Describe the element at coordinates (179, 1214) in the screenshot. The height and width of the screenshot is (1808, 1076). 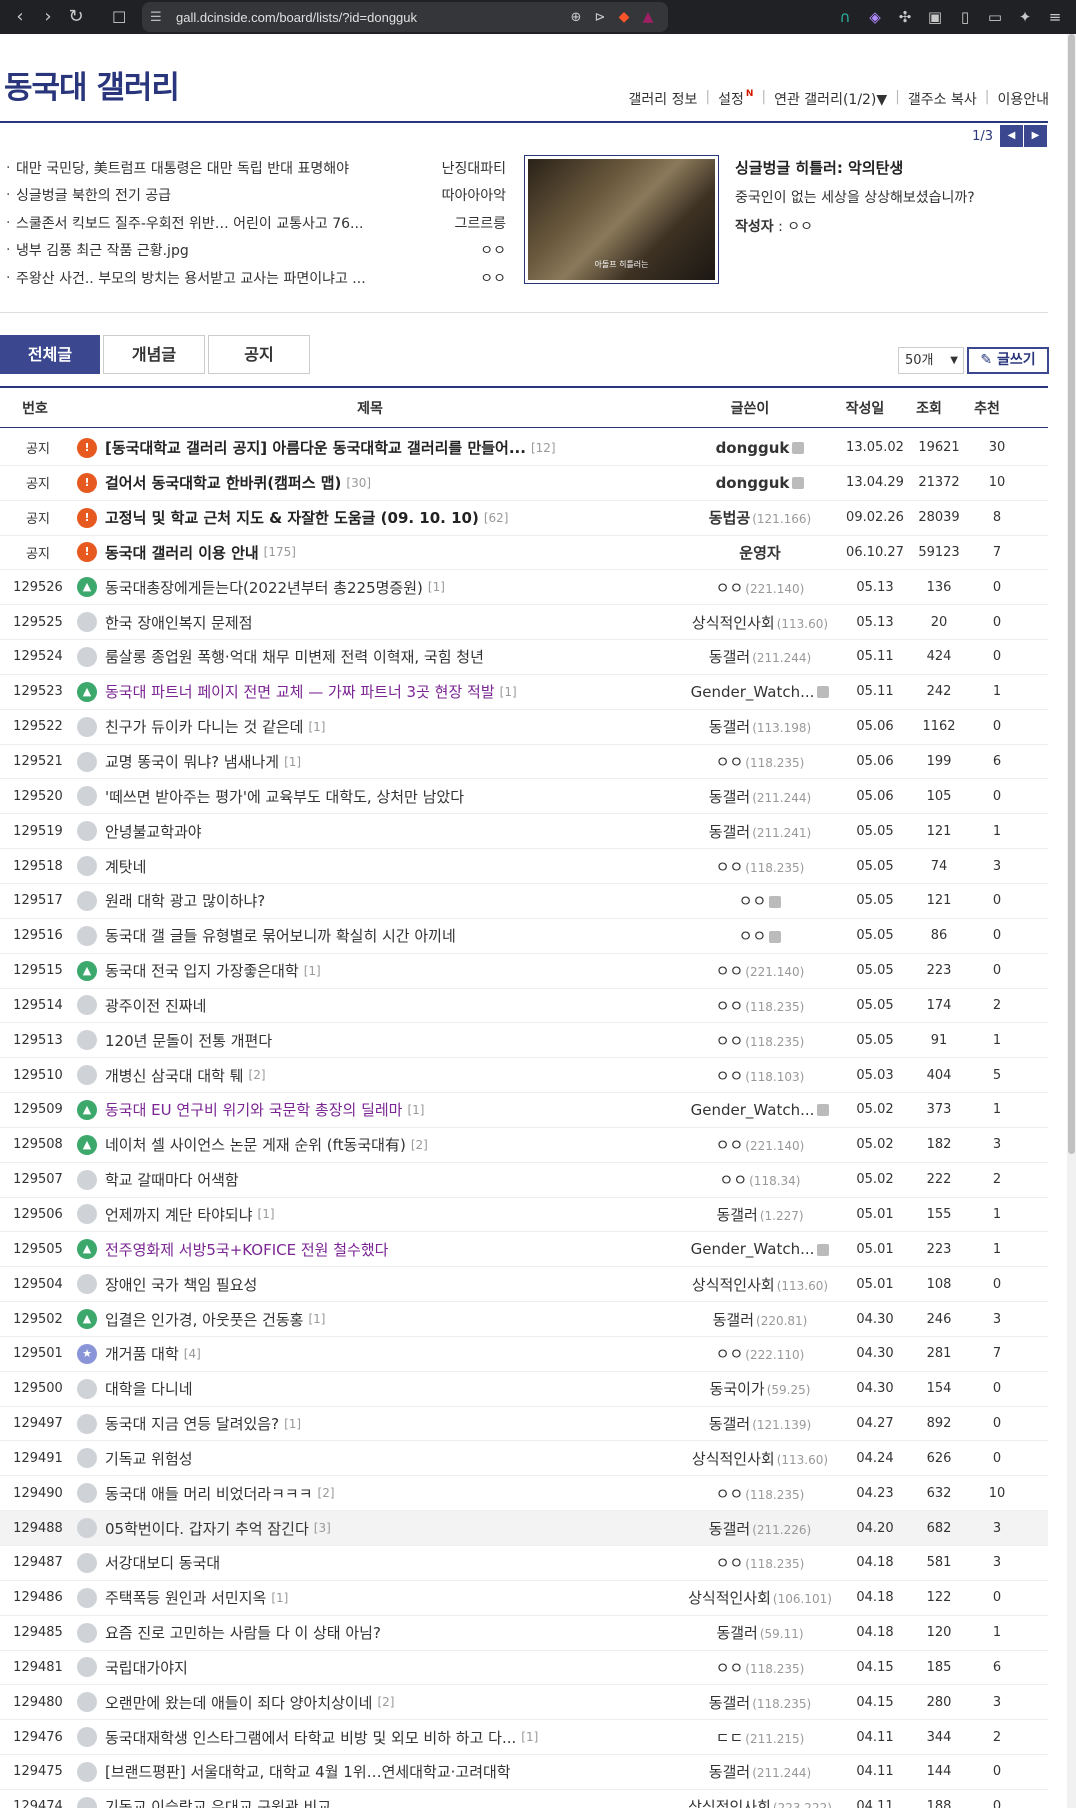
I see `post-title-link: 언제까지 계단 타야되냐` at that location.